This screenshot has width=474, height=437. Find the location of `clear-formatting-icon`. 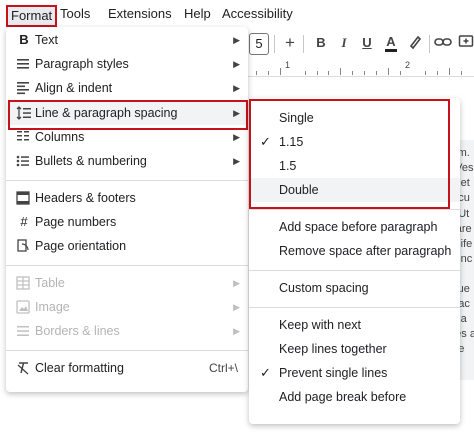

clear-formatting-icon is located at coordinates (24, 368).